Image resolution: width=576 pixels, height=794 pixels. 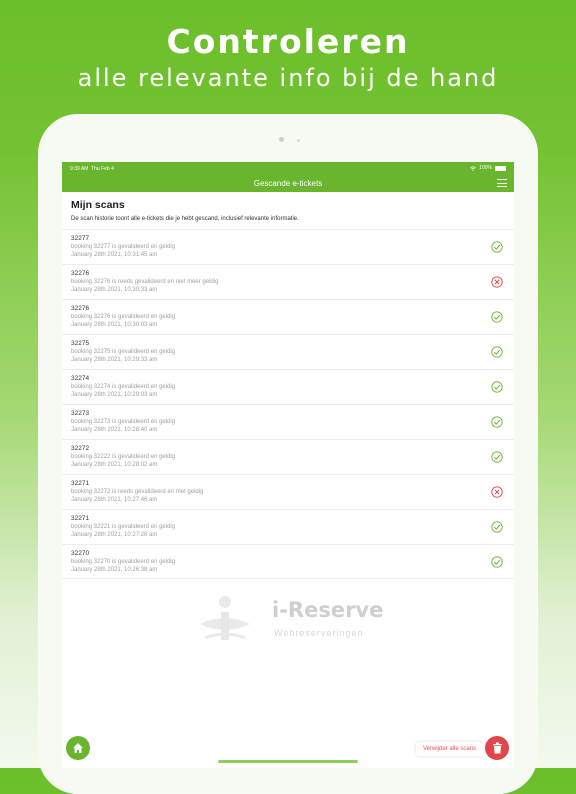 What do you see at coordinates (114, 430) in the screenshot?
I see `scan-date: January 28th 2021, 10:28:40 am` at bounding box center [114, 430].